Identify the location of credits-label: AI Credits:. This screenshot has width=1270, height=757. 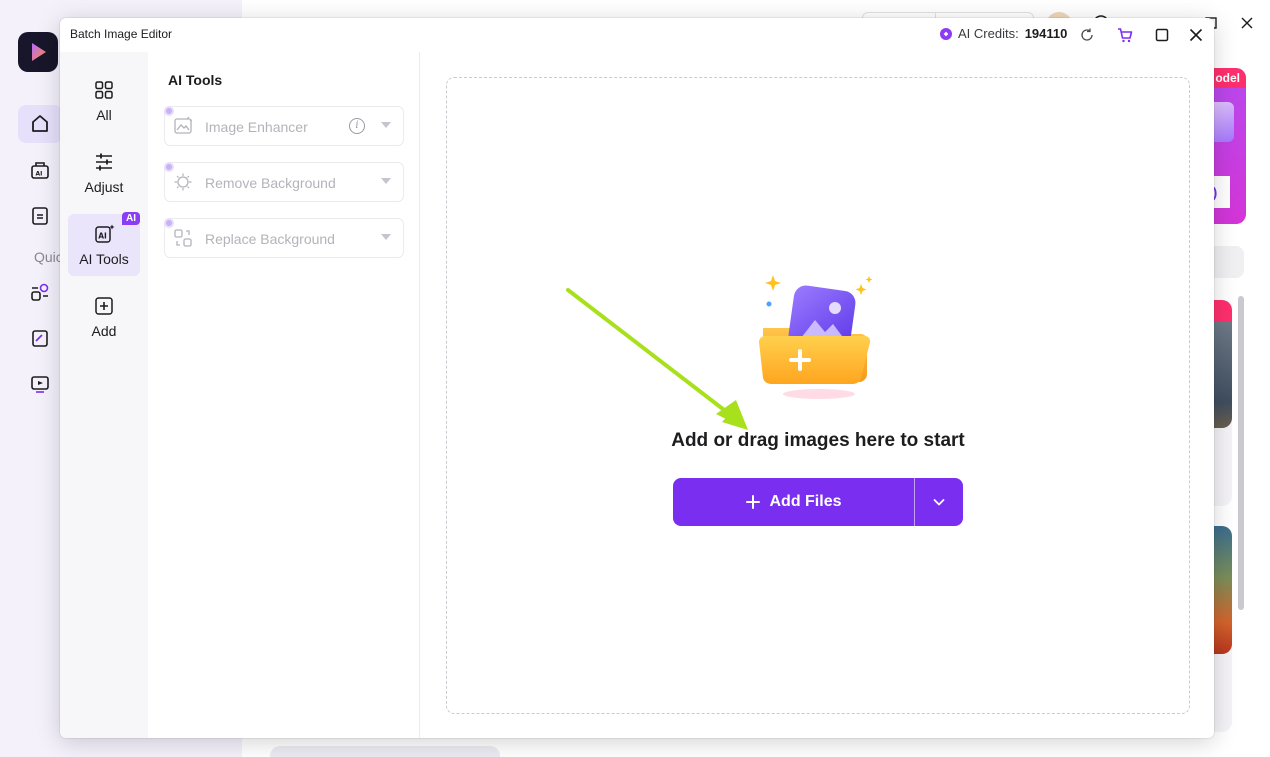
(988, 33).